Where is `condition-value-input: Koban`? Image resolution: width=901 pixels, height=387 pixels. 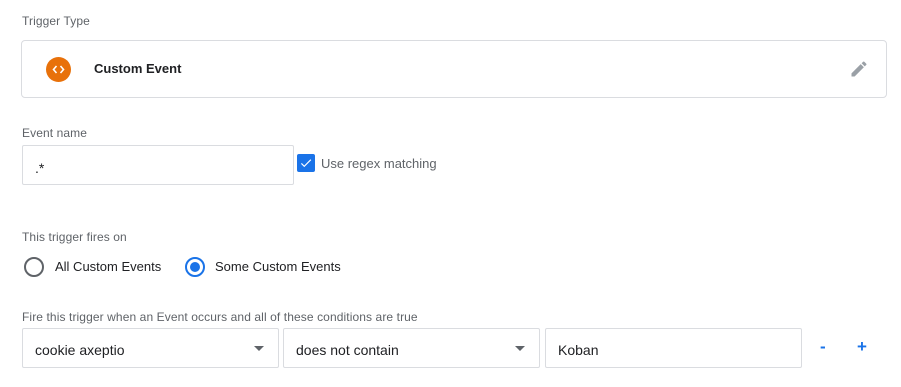 condition-value-input: Koban is located at coordinates (673, 348).